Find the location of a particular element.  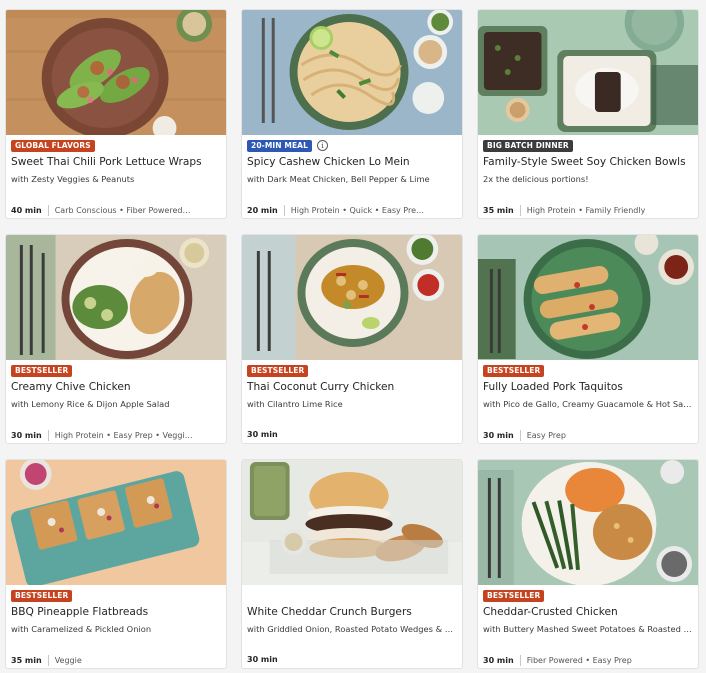

recipe-title: White Cheddar Crunch Burgers is located at coordinates (352, 612).